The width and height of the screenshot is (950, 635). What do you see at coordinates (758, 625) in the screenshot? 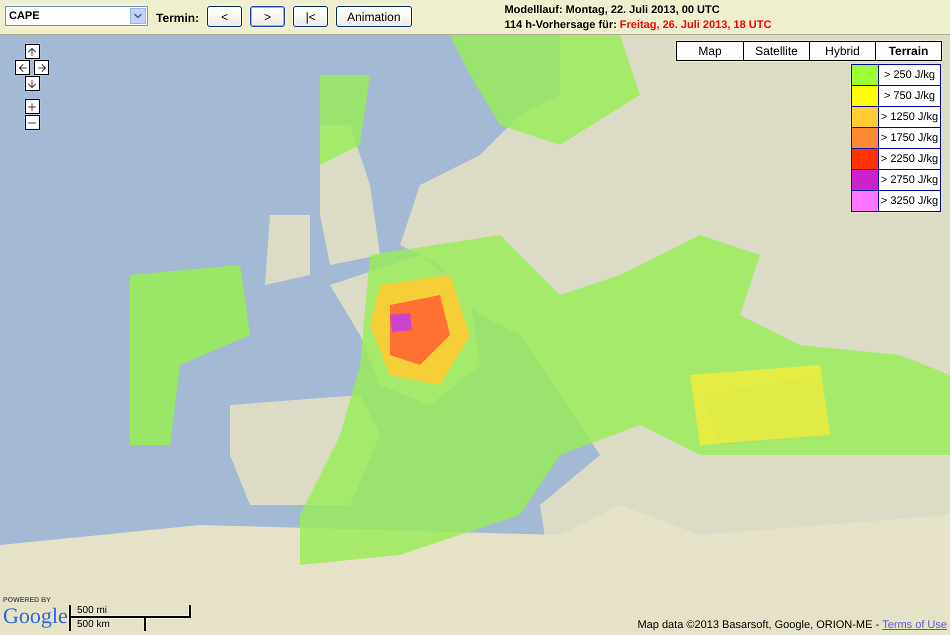
I see `attribution-text: Map data ©2013 Basarsoft, Google, ORION-ME -` at bounding box center [758, 625].